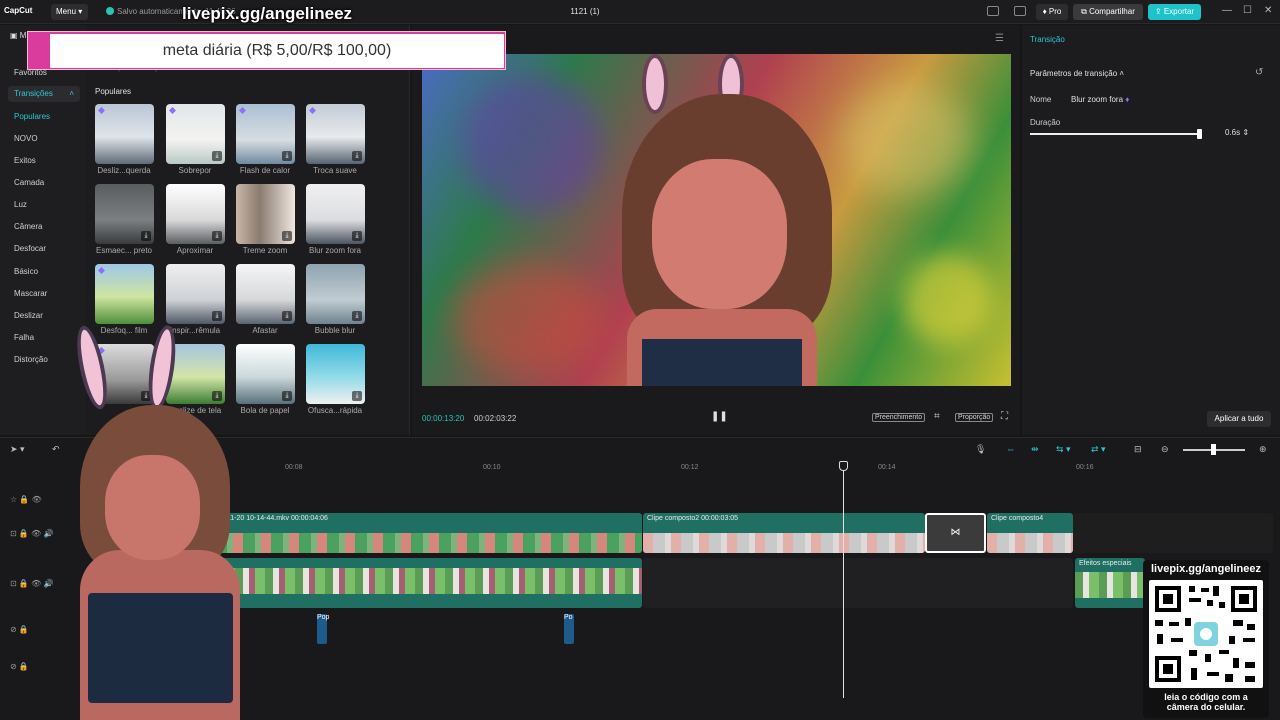 This screenshot has width=1280, height=720. What do you see at coordinates (18, 10) in the screenshot?
I see `app-logo: CapCut` at bounding box center [18, 10].